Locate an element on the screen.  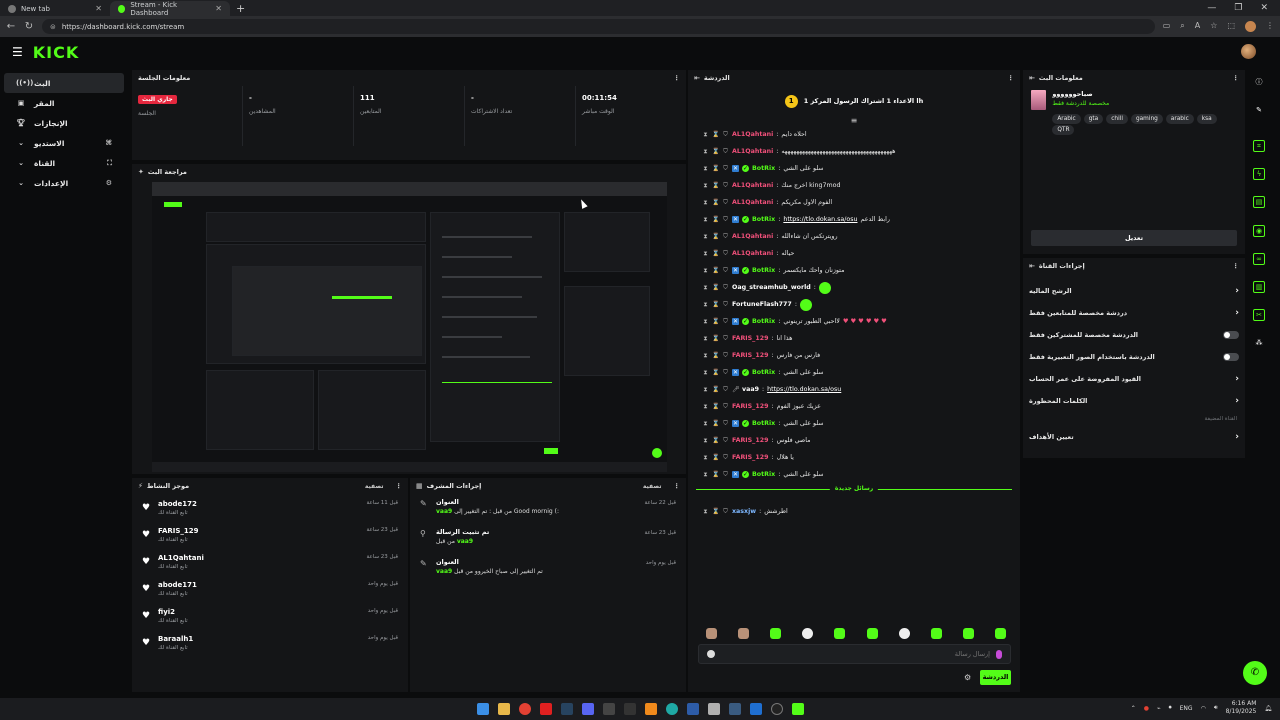
edit-stream-info-button: تعديل is located at coordinates (1134, 238).